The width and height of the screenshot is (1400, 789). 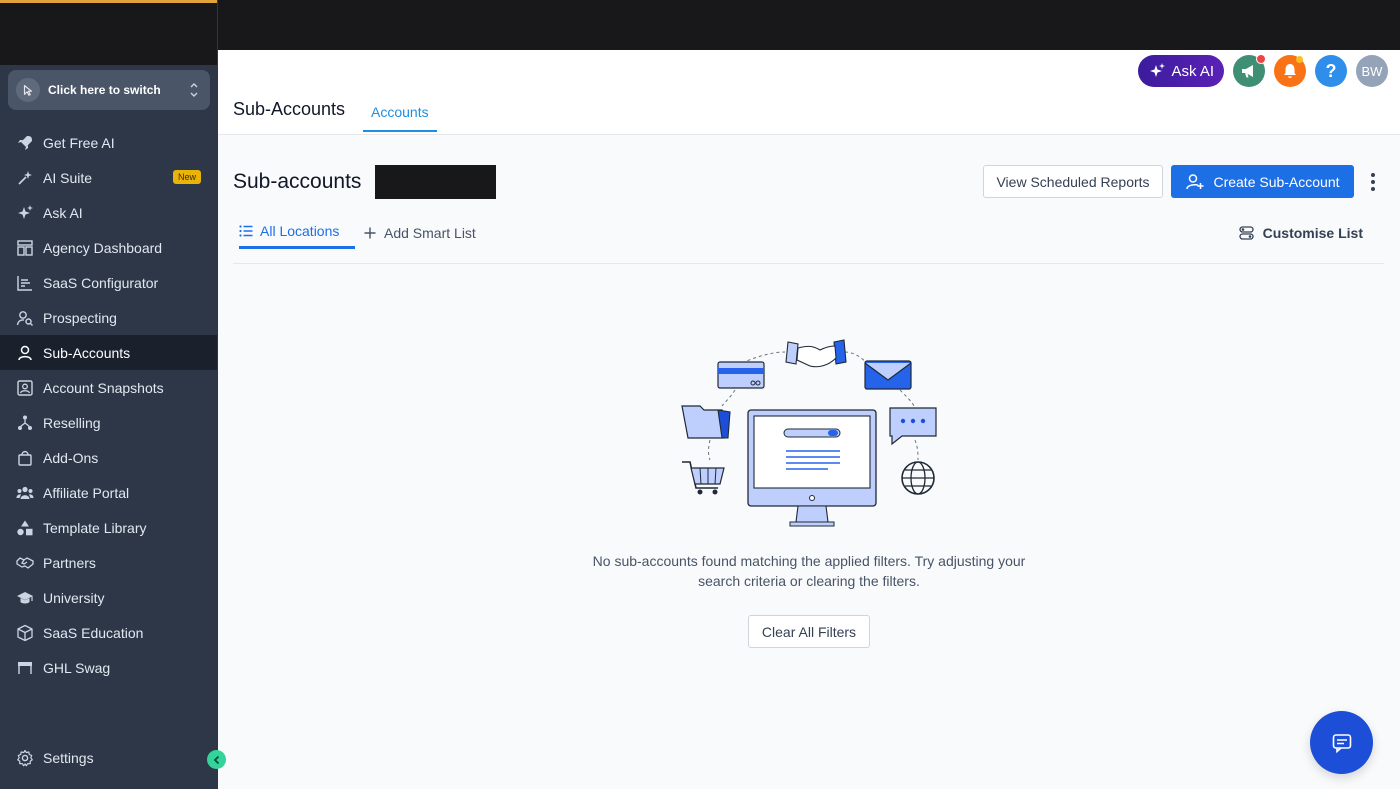 What do you see at coordinates (86, 492) in the screenshot?
I see `sidebar-item-label: Affiliate Portal` at bounding box center [86, 492].